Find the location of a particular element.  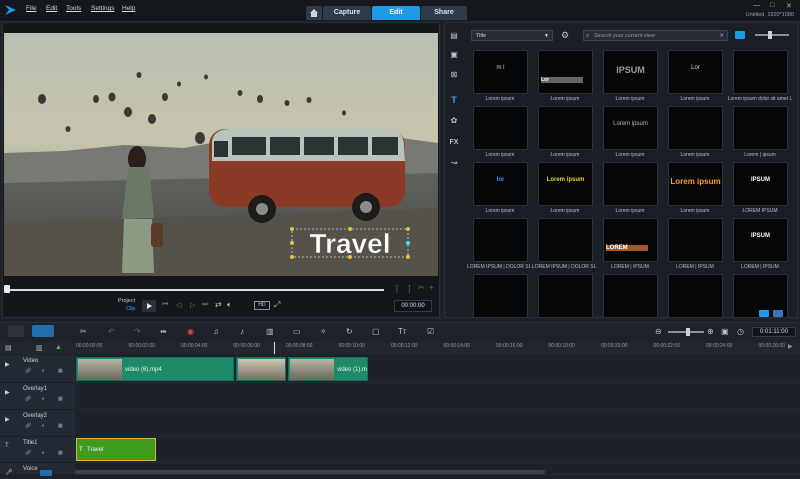

record-icon: ◉ is located at coordinates (190, 331).